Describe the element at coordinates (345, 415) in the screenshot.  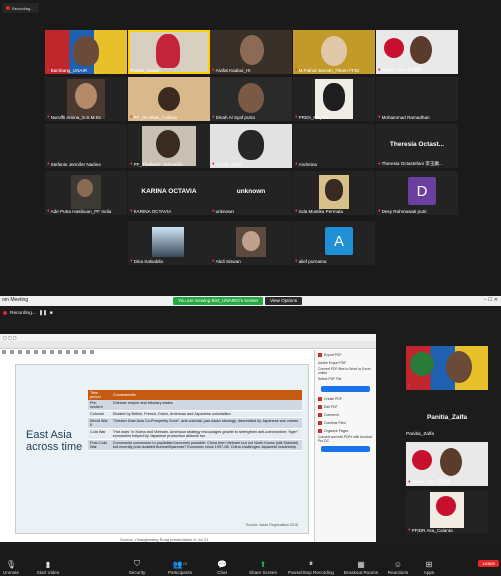
I see `side-panel-item: Comment` at that location.